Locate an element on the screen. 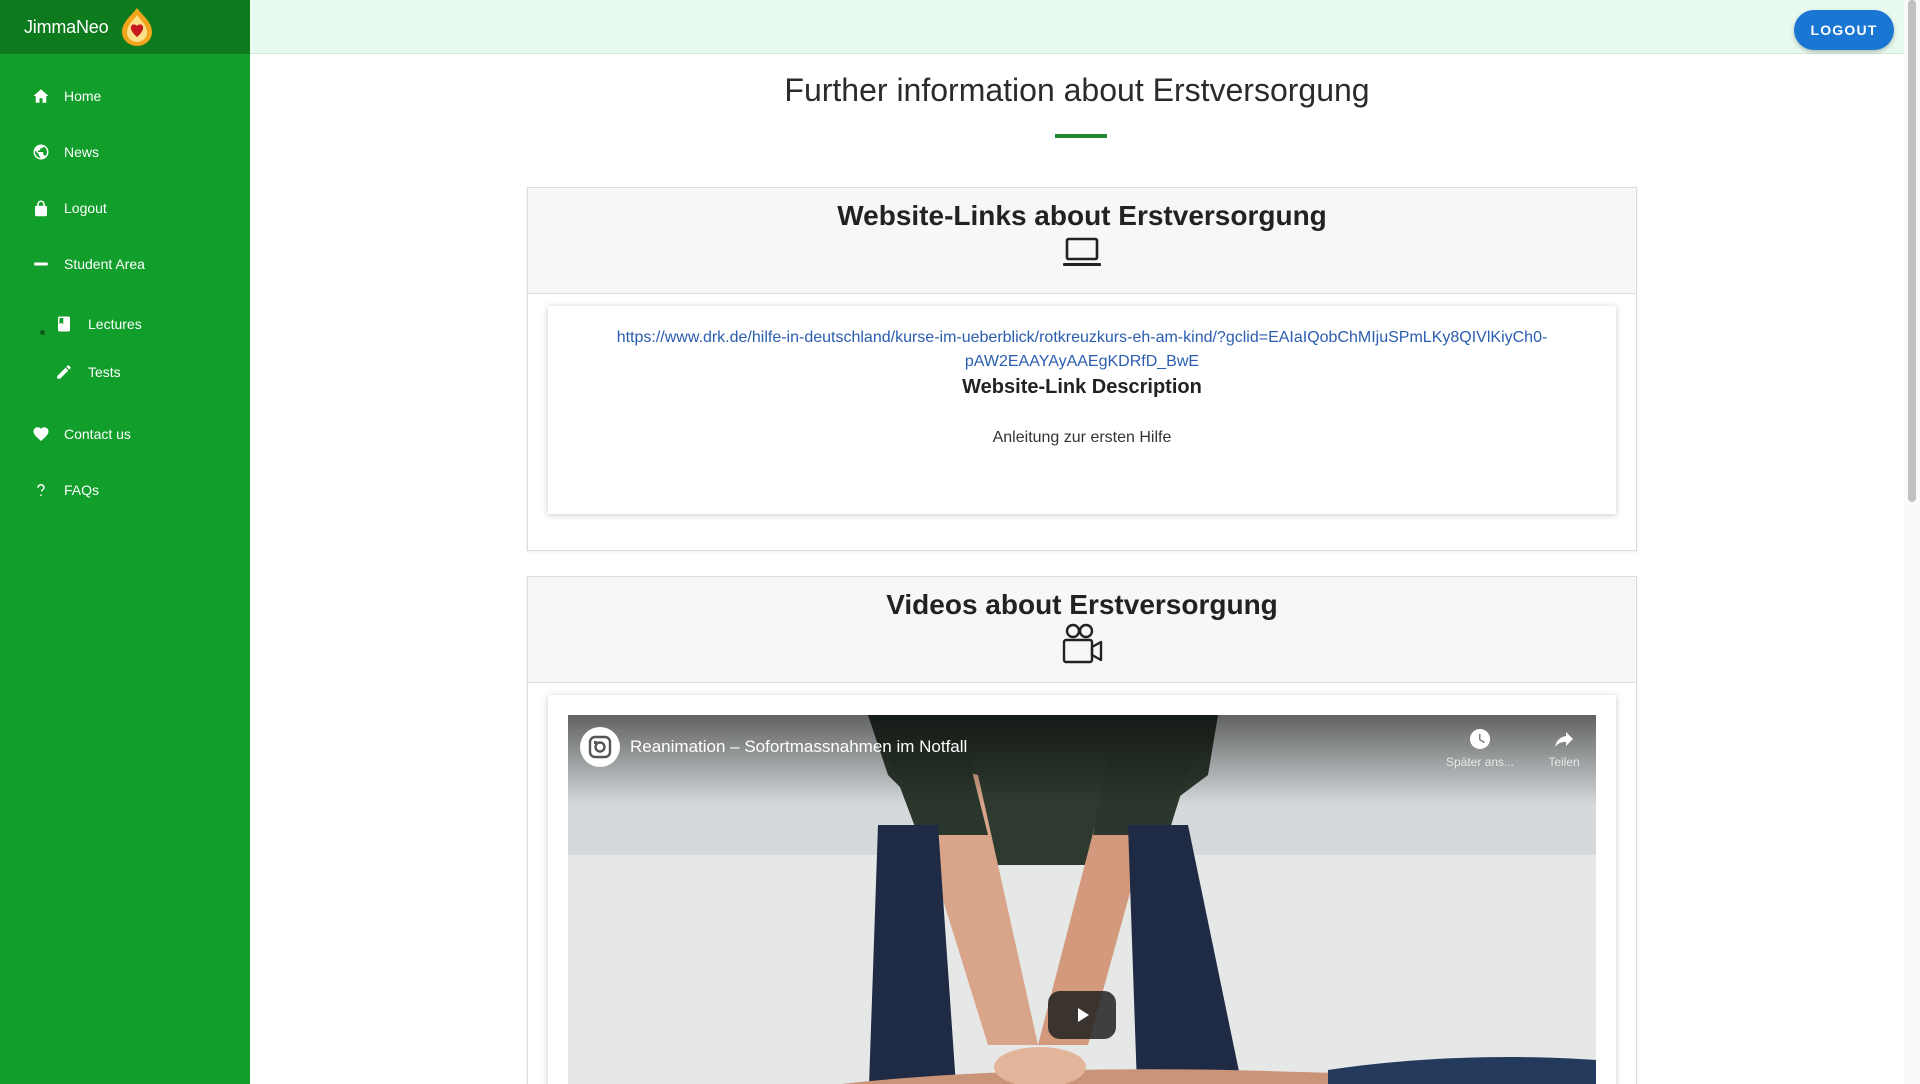 This screenshot has width=1920, height=1084. topbar: LOGOUT is located at coordinates (1077, 27).